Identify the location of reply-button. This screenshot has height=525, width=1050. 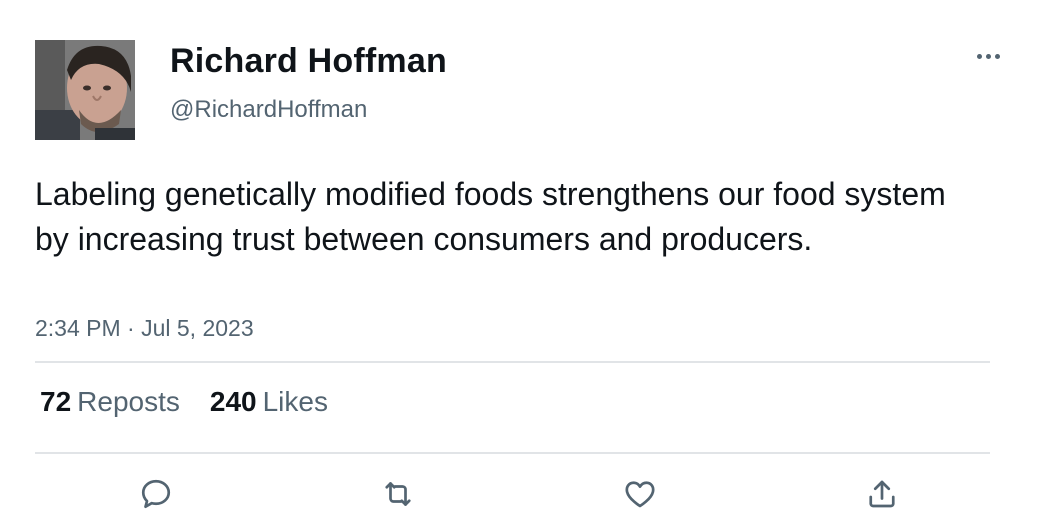
(156, 494).